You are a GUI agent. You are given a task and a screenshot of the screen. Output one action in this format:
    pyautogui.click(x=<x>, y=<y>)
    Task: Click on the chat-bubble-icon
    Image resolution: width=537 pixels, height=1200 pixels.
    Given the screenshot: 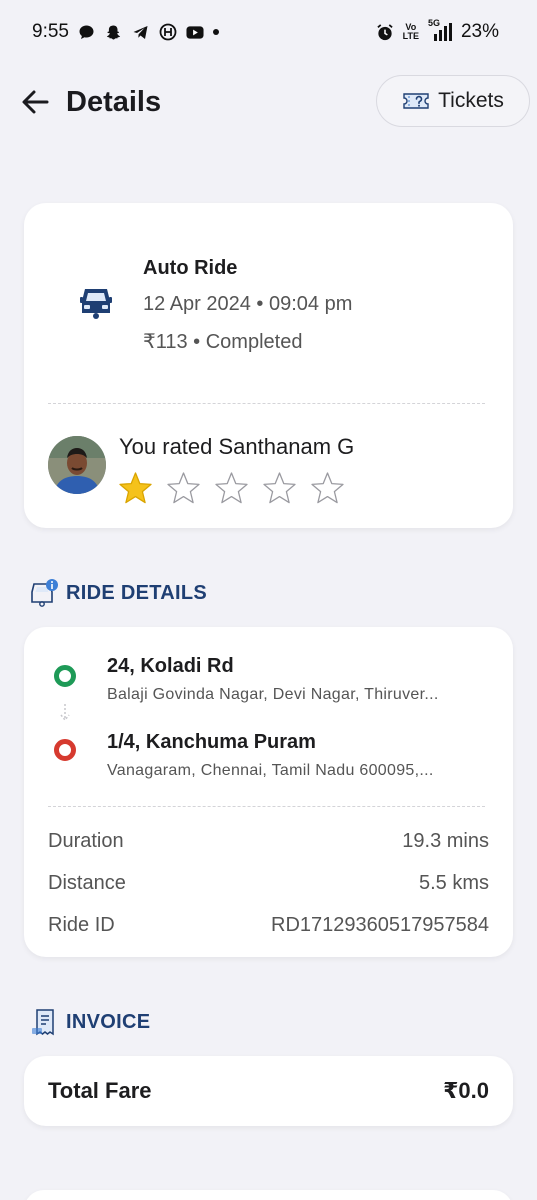 What is the action you would take?
    pyautogui.click(x=87, y=32)
    